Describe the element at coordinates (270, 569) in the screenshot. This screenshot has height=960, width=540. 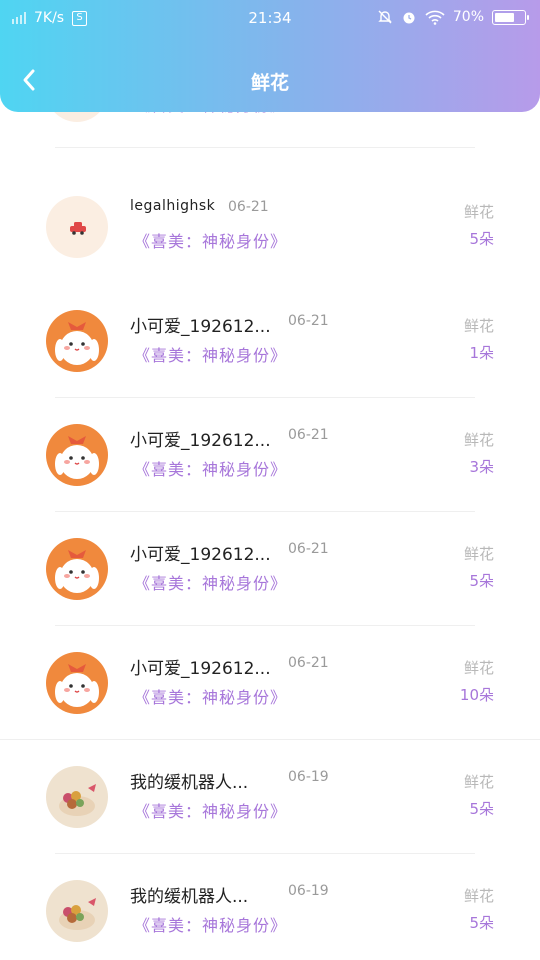
I see `list-item: 小可爱_192612... 06-21 《喜美：神秘身份》 鲜花 5朵` at that location.